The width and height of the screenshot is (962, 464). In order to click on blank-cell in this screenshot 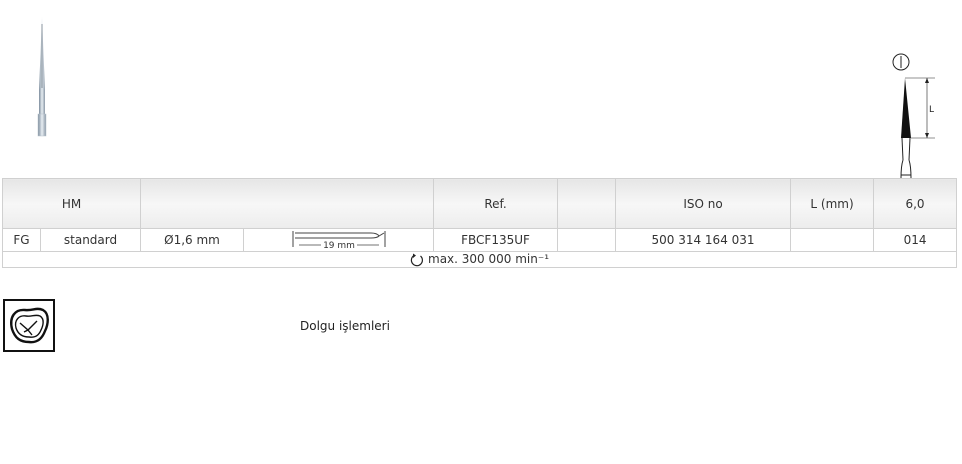, I will do `click(587, 240)`.